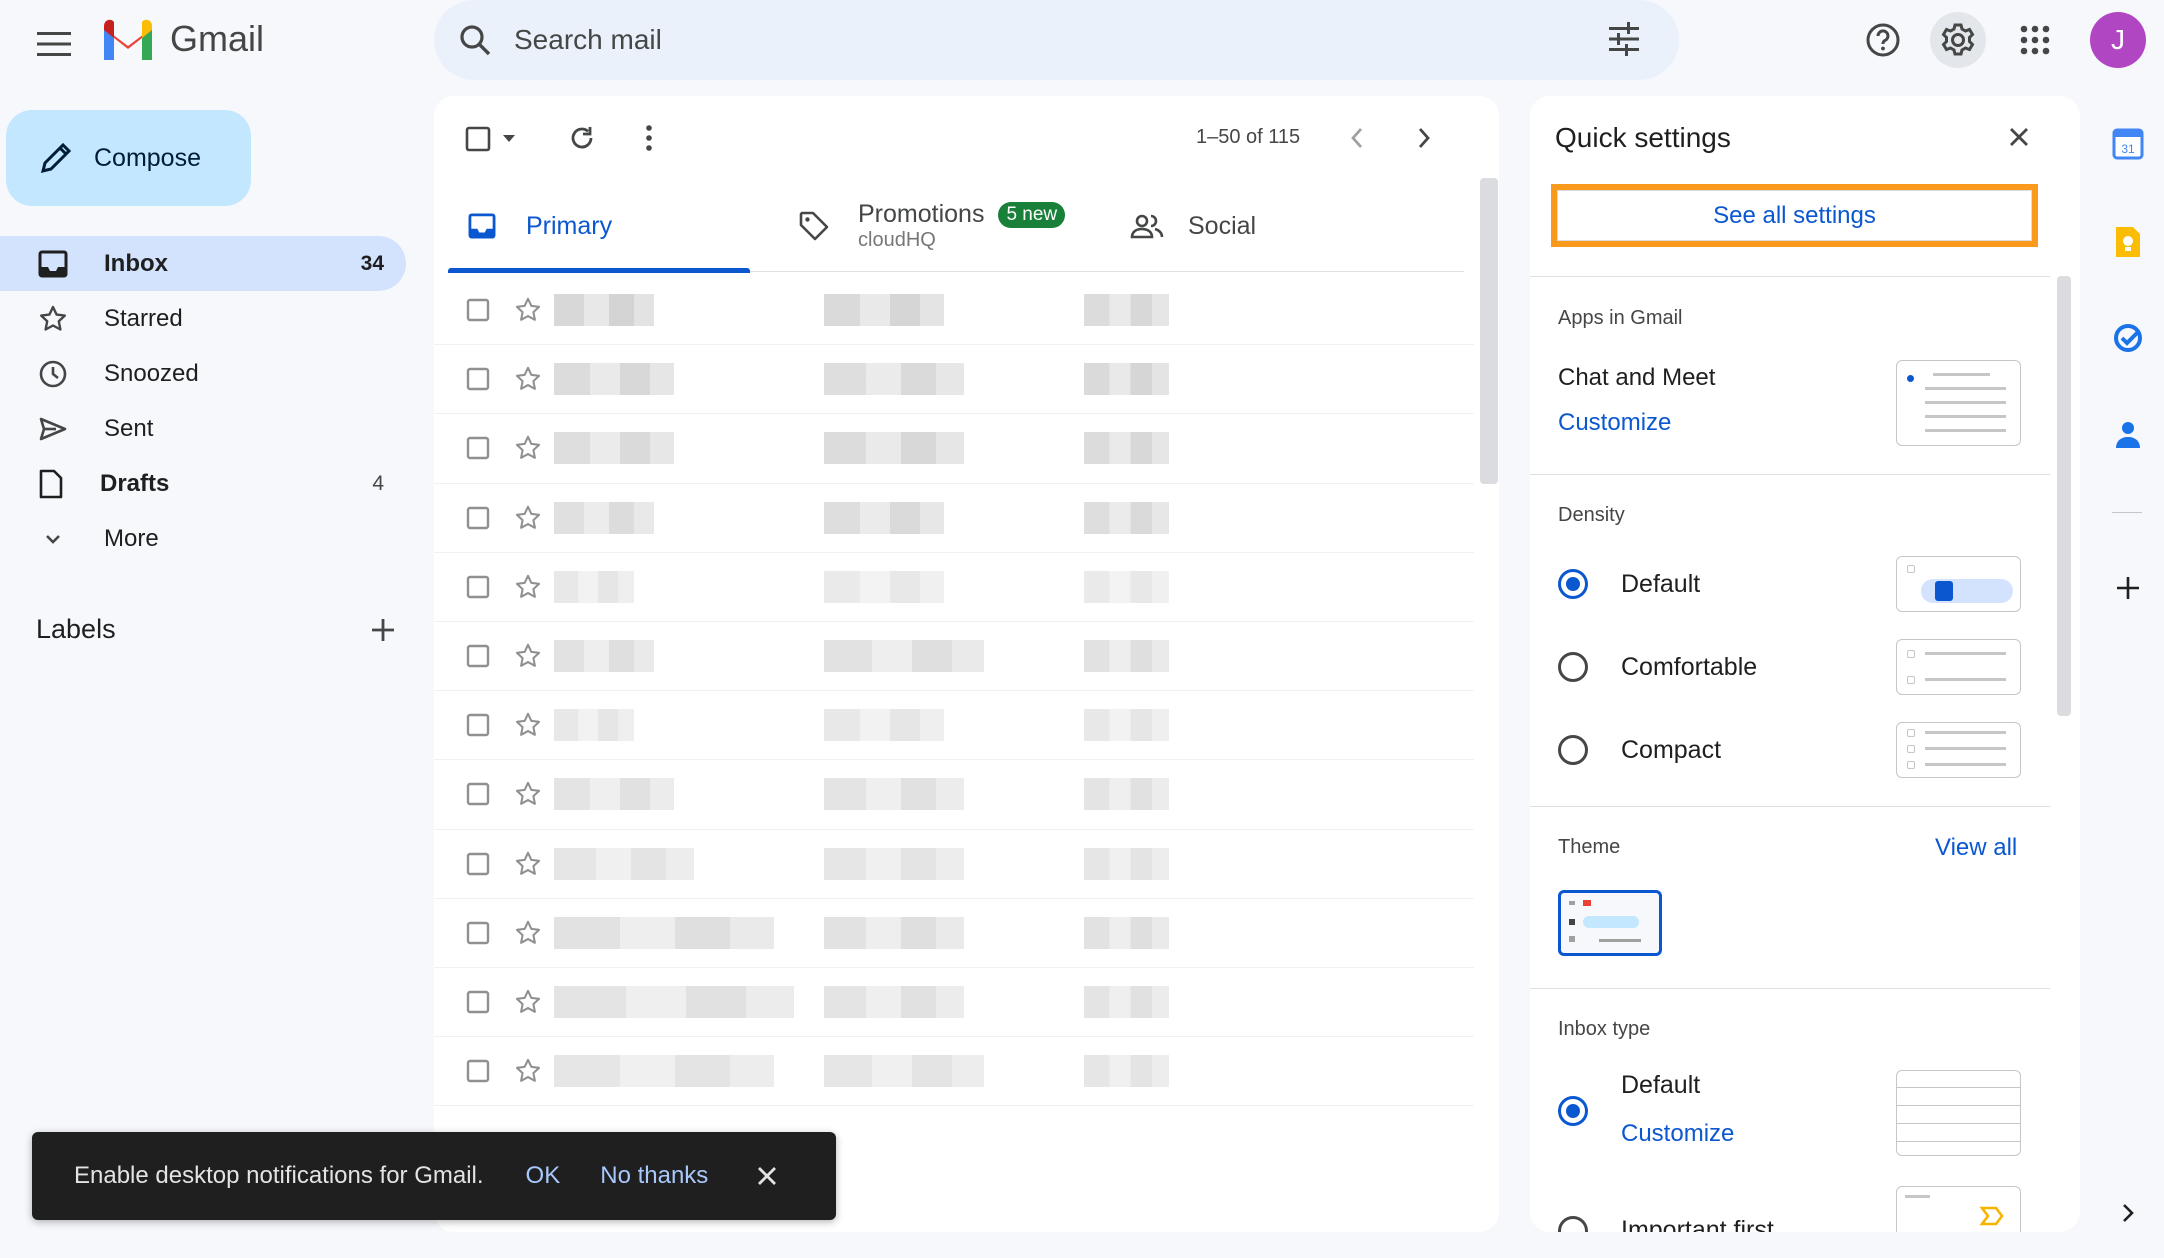 The image size is (2164, 1258). I want to click on google-apps-button, so click(2035, 40).